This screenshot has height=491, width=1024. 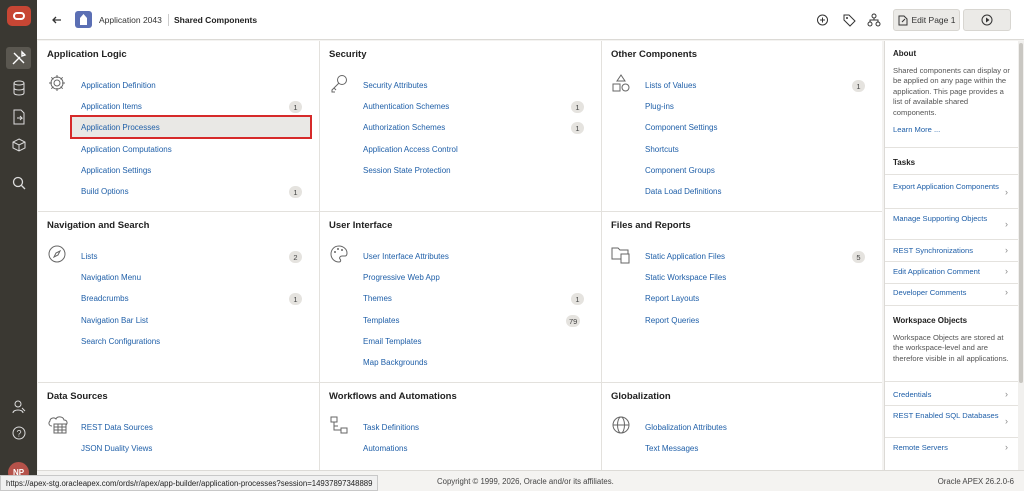 What do you see at coordinates (18, 117) in the screenshot?
I see `team-dev-icon` at bounding box center [18, 117].